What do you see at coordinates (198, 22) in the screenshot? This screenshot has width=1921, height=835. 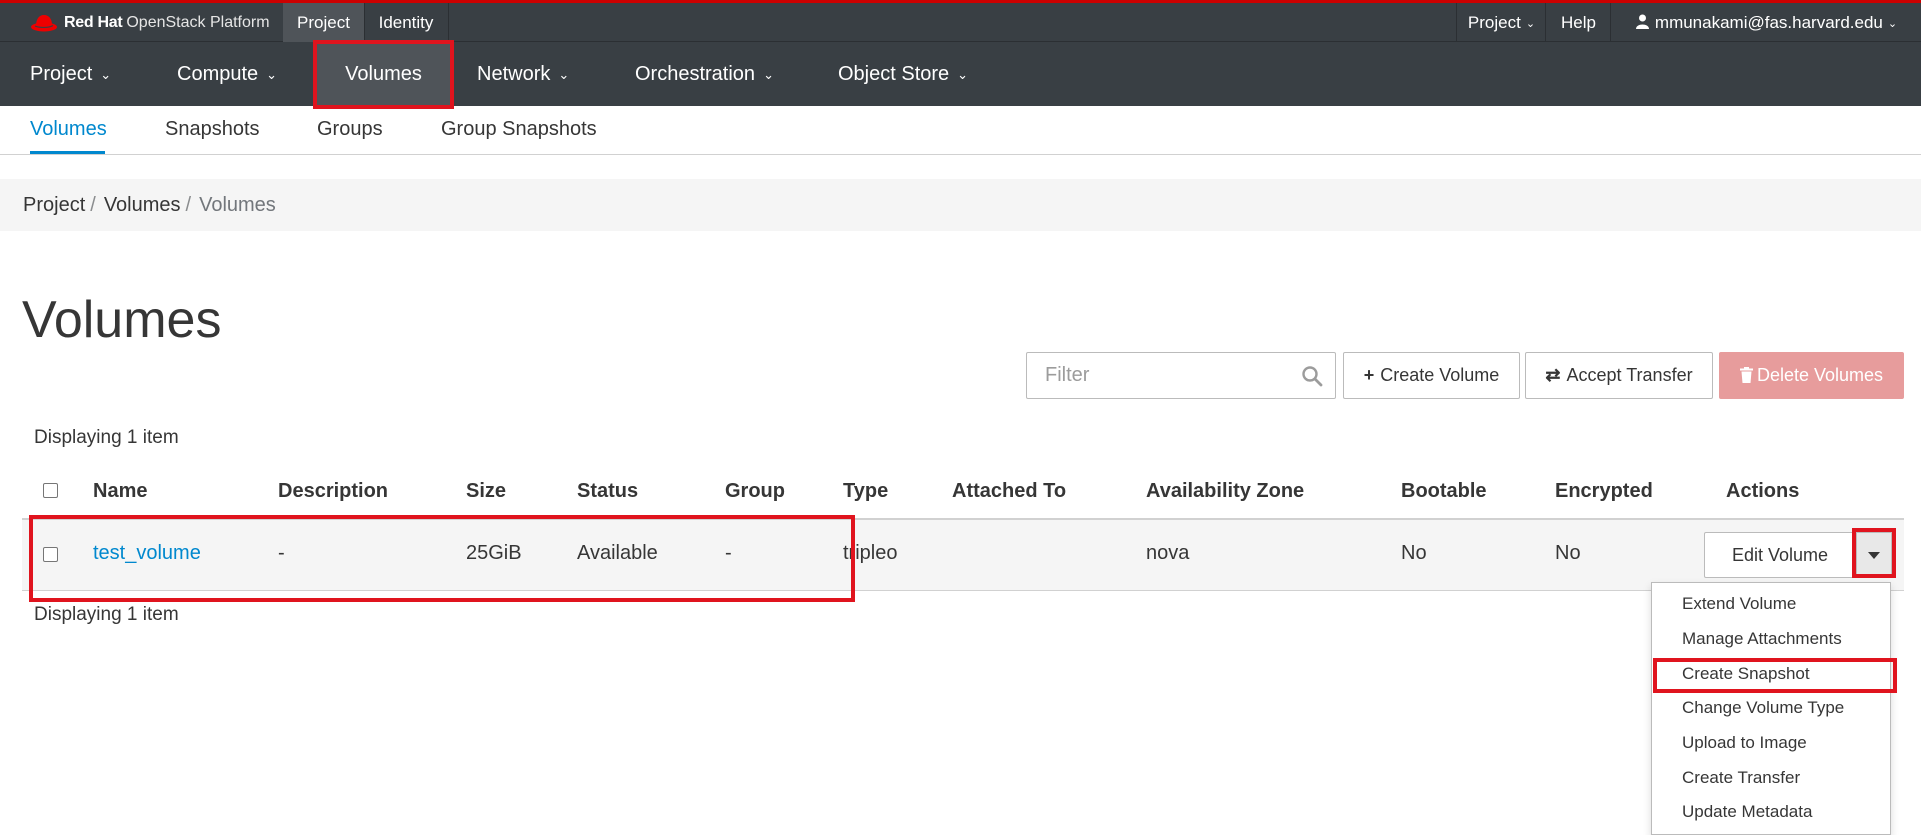 I see `brand-name: OpenStack Platform` at bounding box center [198, 22].